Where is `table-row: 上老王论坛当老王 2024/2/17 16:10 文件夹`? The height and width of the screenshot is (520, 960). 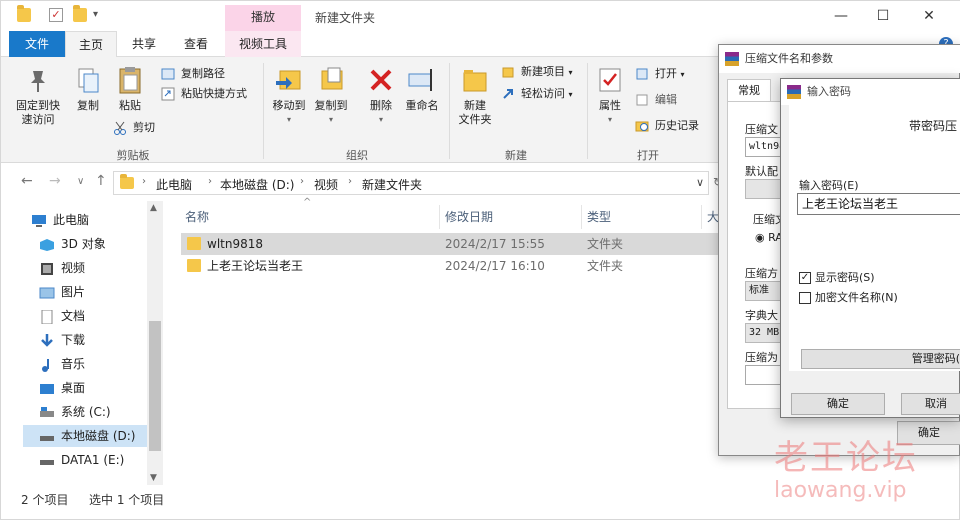 table-row: 上老王论坛当老王 2024/2/17 16:10 文件夹 is located at coordinates (450, 266).